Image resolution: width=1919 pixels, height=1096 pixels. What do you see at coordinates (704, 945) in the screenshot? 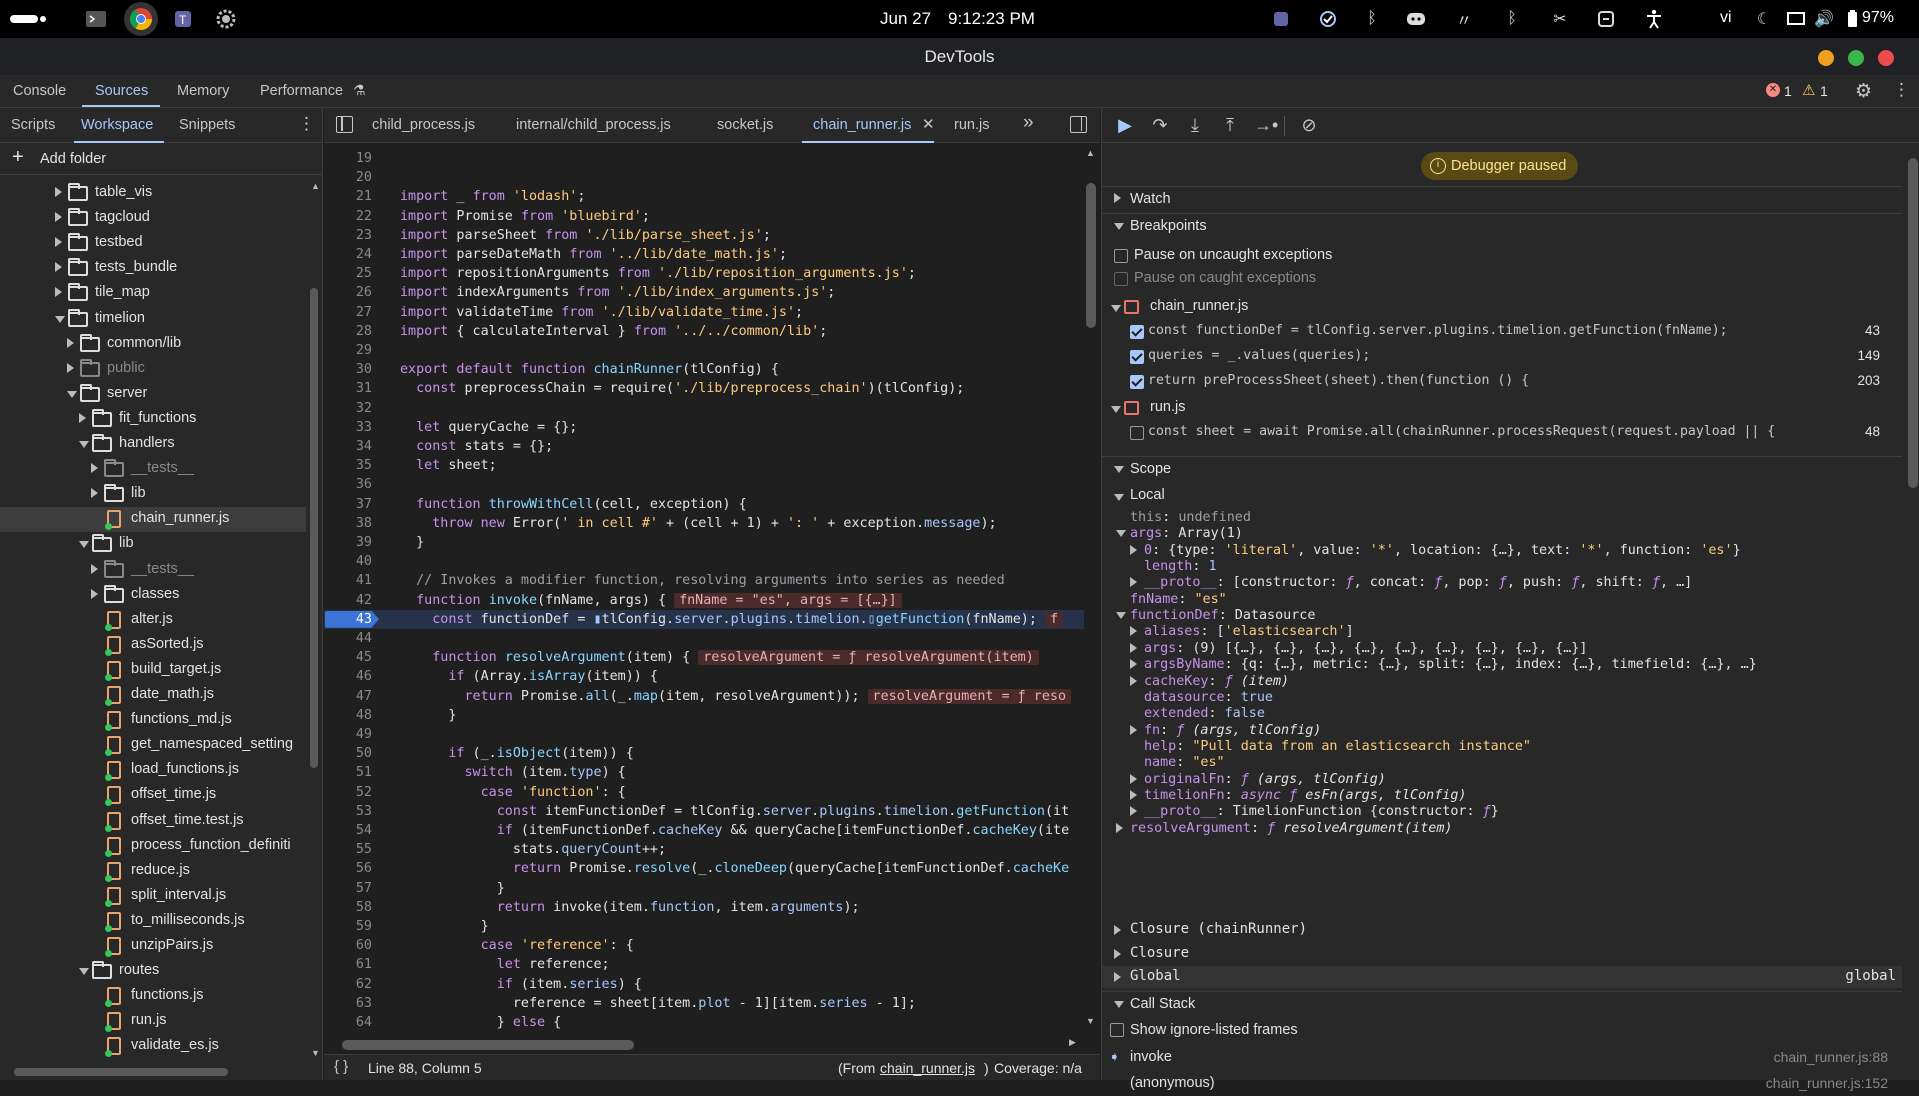
I see `code-line: 60 case 'reference': {` at bounding box center [704, 945].